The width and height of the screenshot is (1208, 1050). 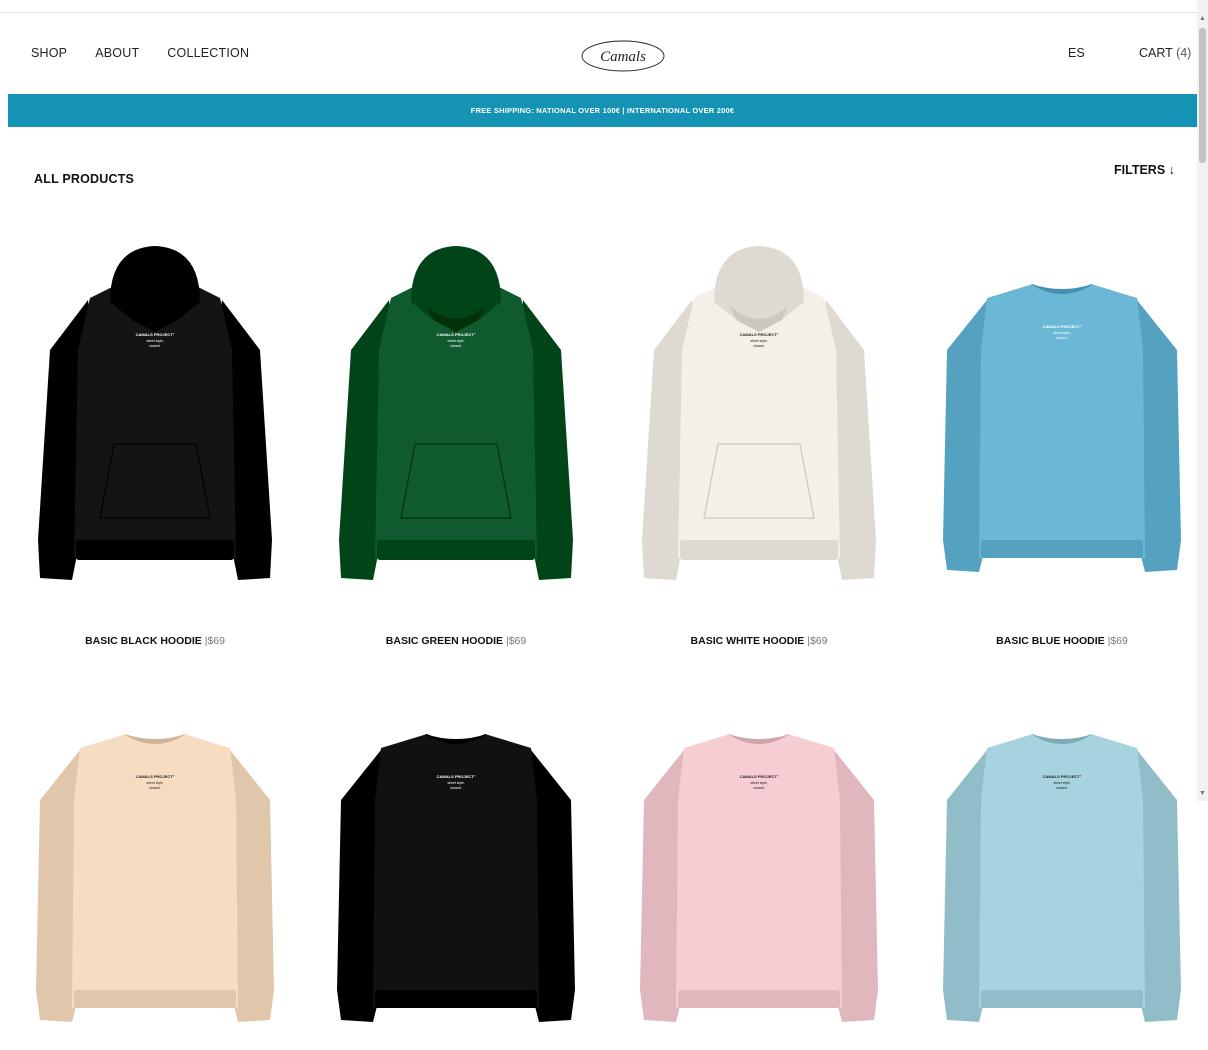 I want to click on camals-logo: Camals, so click(x=623, y=56).